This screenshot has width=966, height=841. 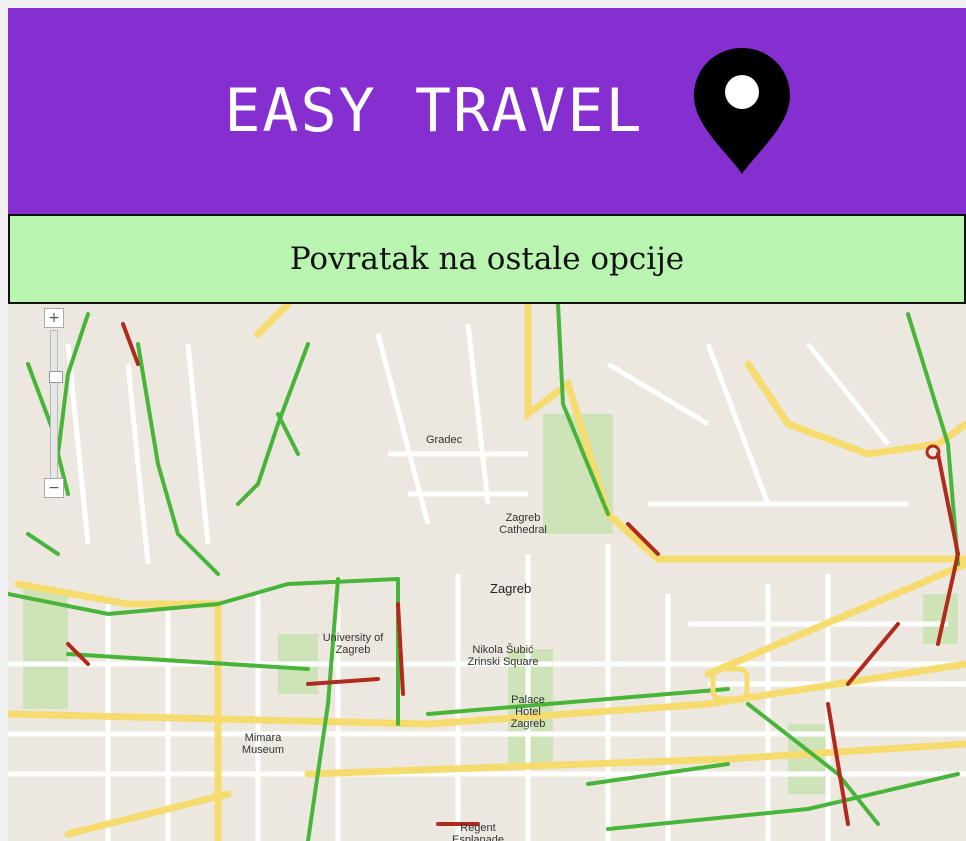 What do you see at coordinates (523, 524) in the screenshot?
I see `map-label-cathedral: Zagreb Cathedral` at bounding box center [523, 524].